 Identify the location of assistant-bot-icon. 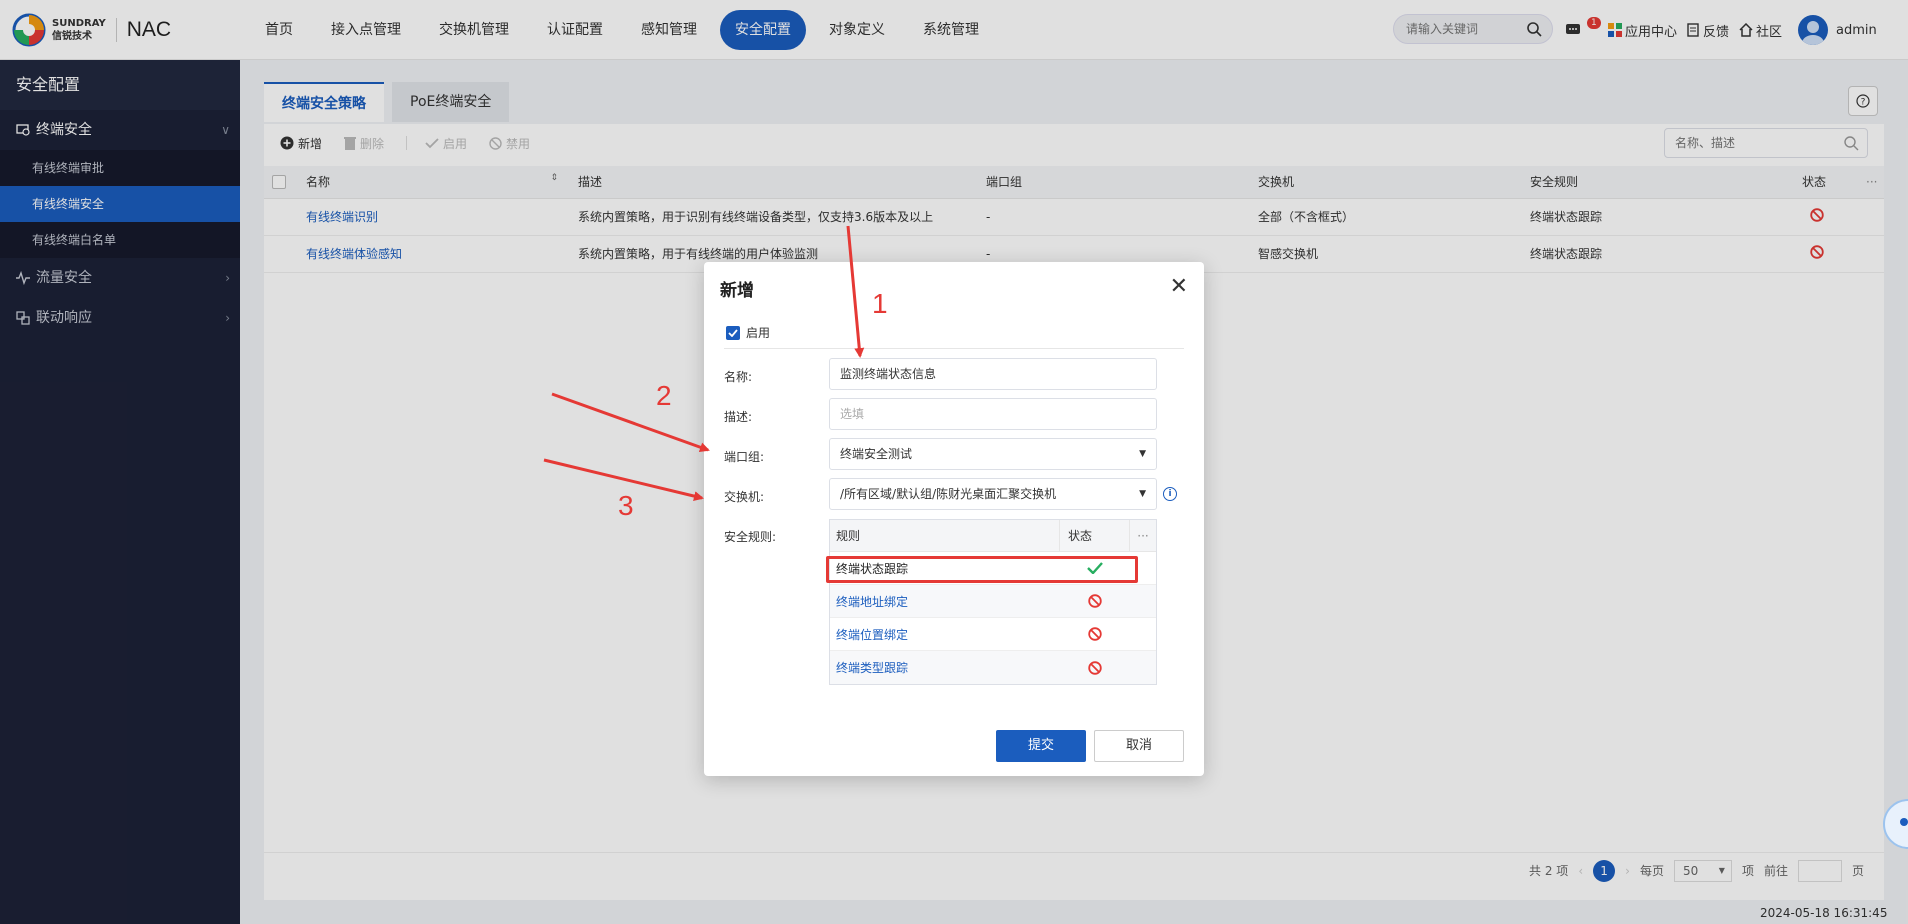
(1894, 824).